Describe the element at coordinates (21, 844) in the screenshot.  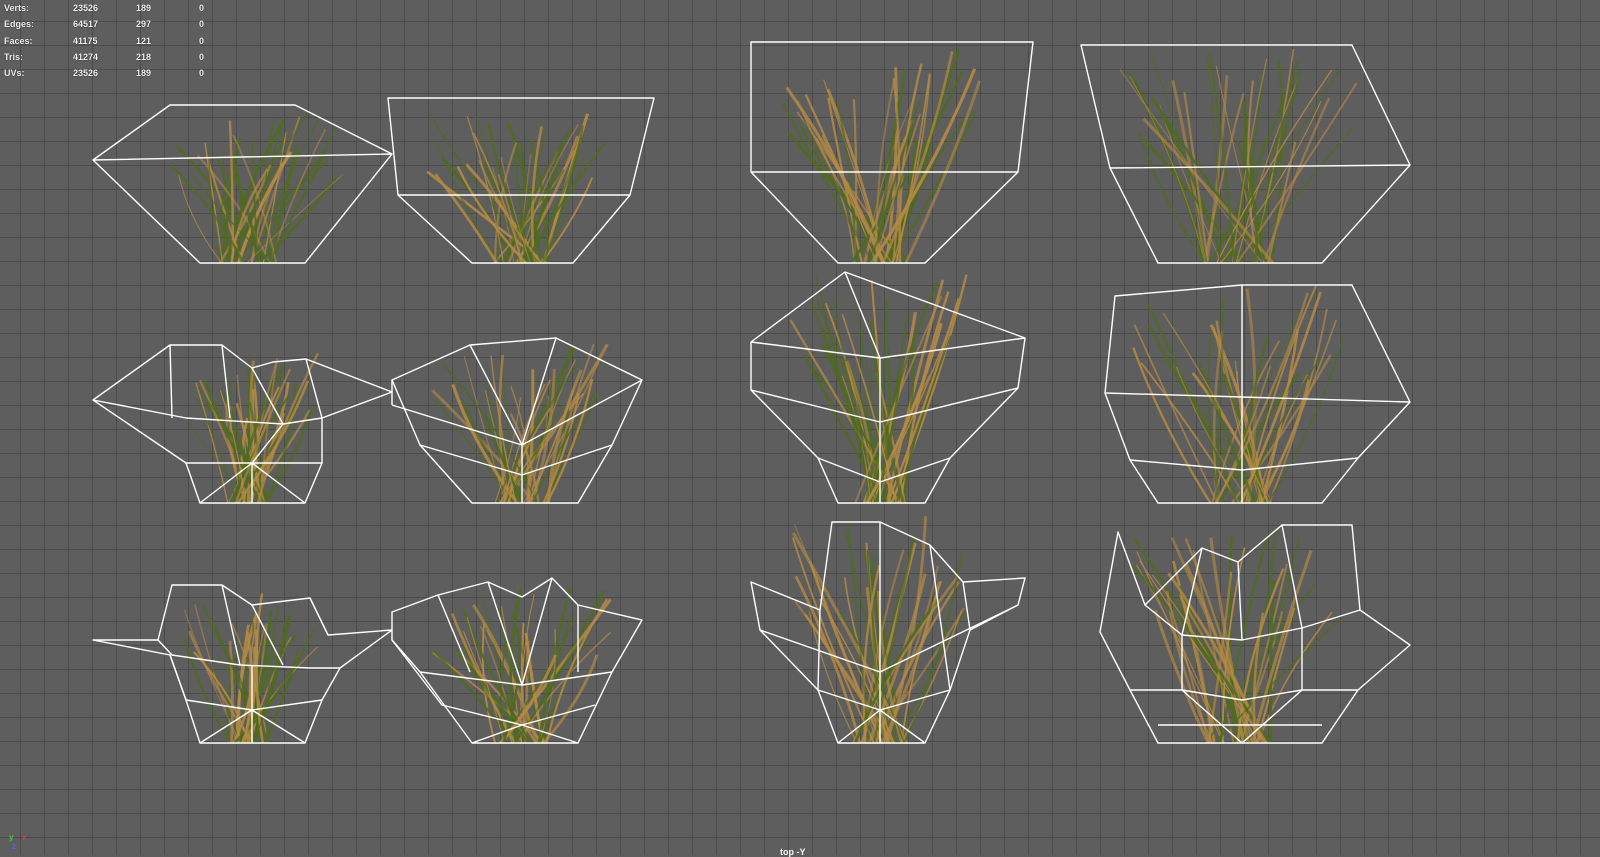
I see `view-axis-indicator: y x z` at that location.